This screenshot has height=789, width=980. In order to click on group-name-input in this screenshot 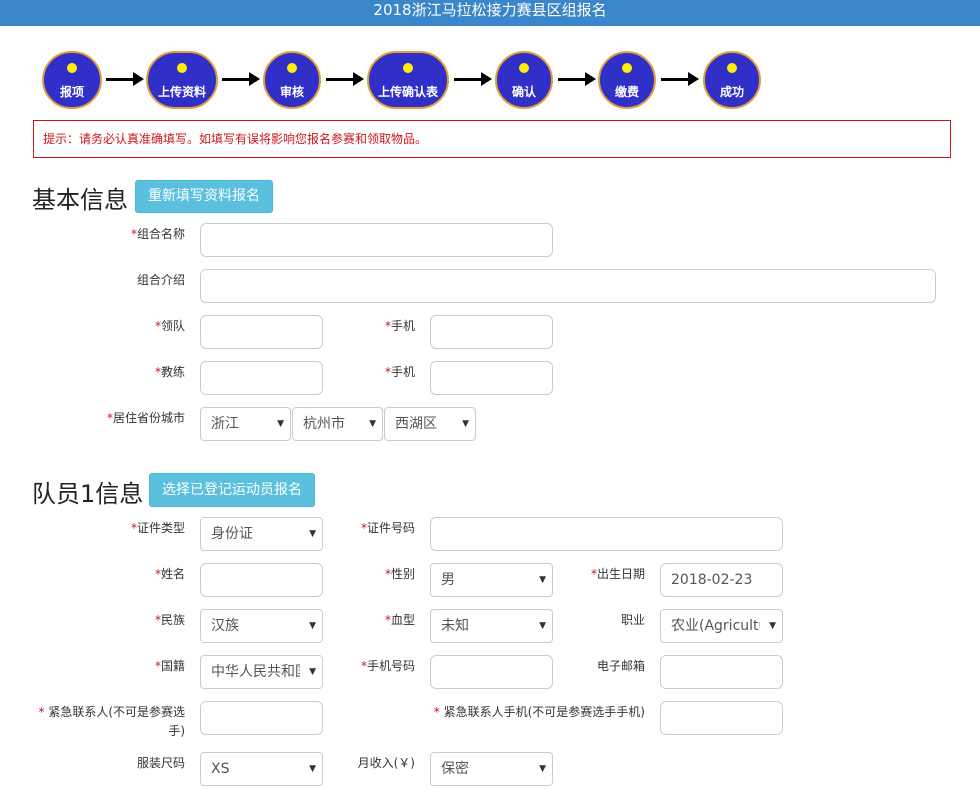, I will do `click(376, 240)`.